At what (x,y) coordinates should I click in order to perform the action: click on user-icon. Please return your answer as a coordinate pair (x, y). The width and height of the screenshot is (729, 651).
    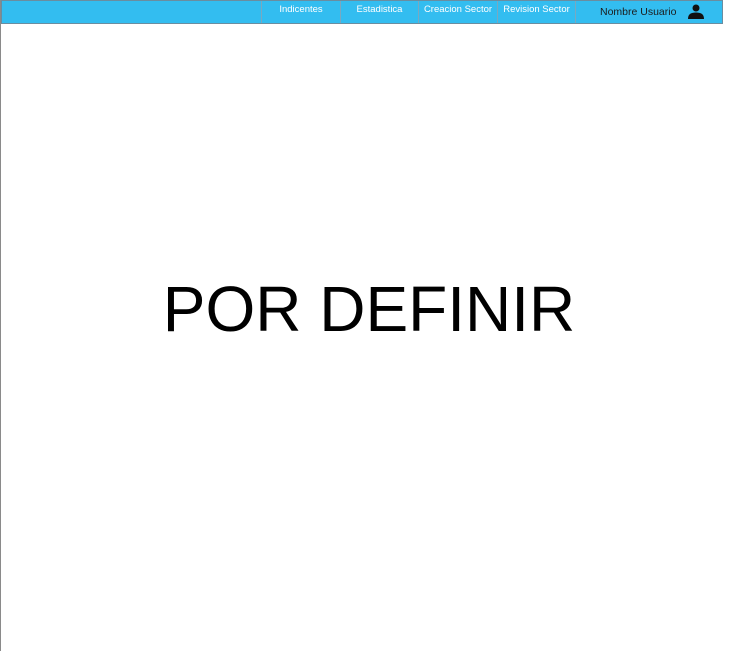
    Looking at the image, I should click on (696, 11).